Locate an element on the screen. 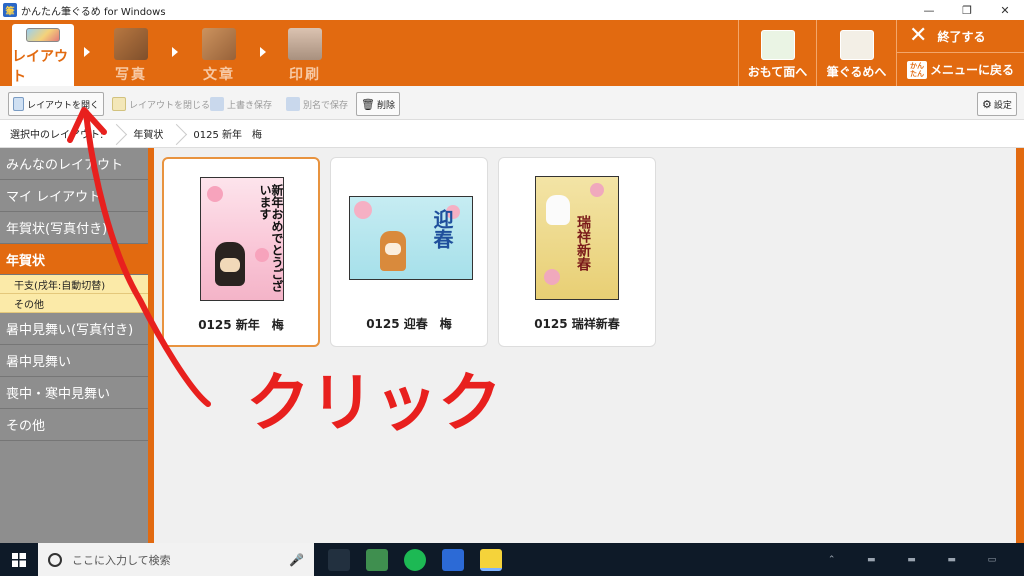  save-icon is located at coordinates (217, 104).